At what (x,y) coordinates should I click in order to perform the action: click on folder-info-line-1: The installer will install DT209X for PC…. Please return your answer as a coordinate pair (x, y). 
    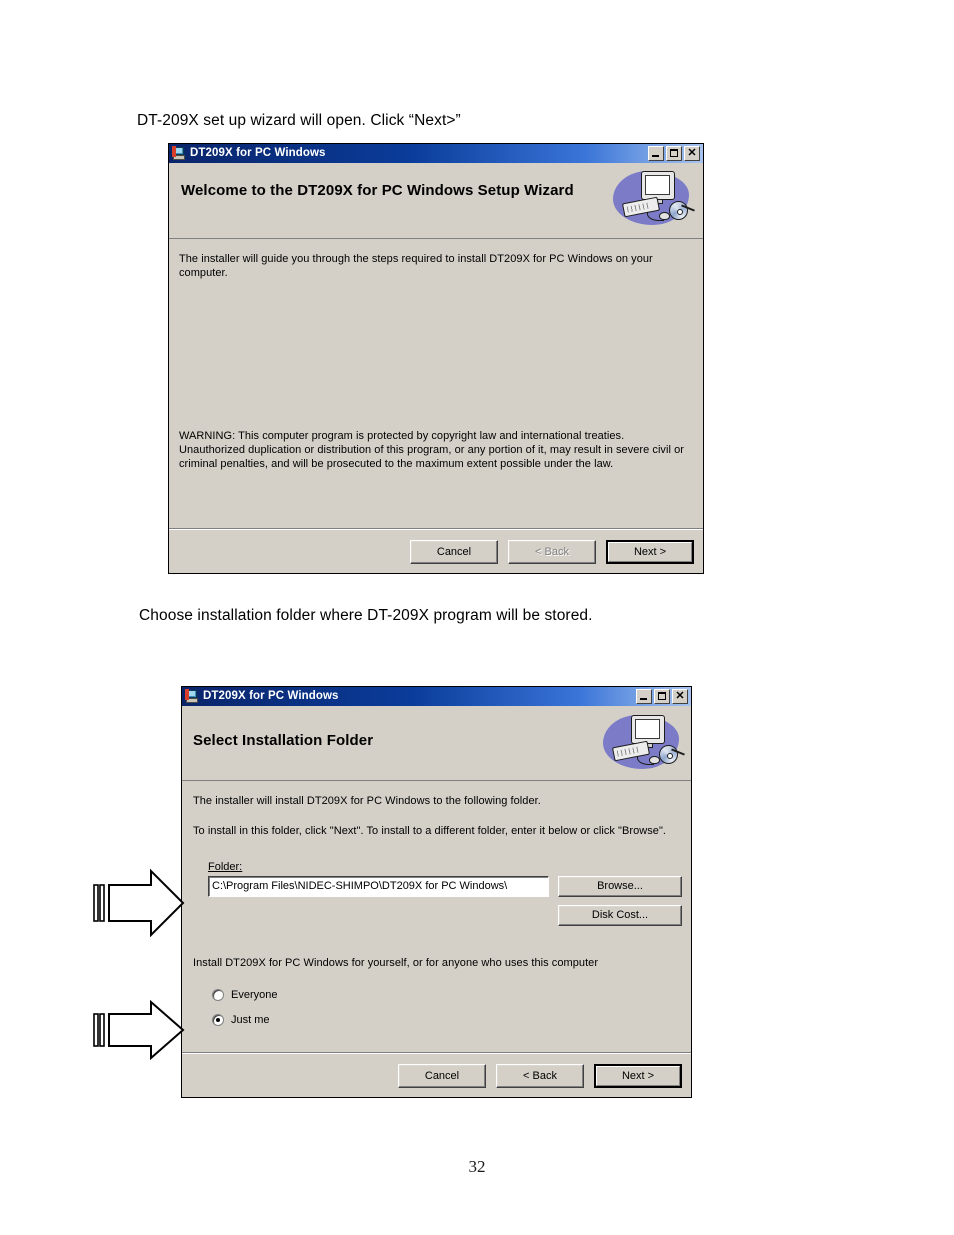
    Looking at the image, I should click on (367, 801).